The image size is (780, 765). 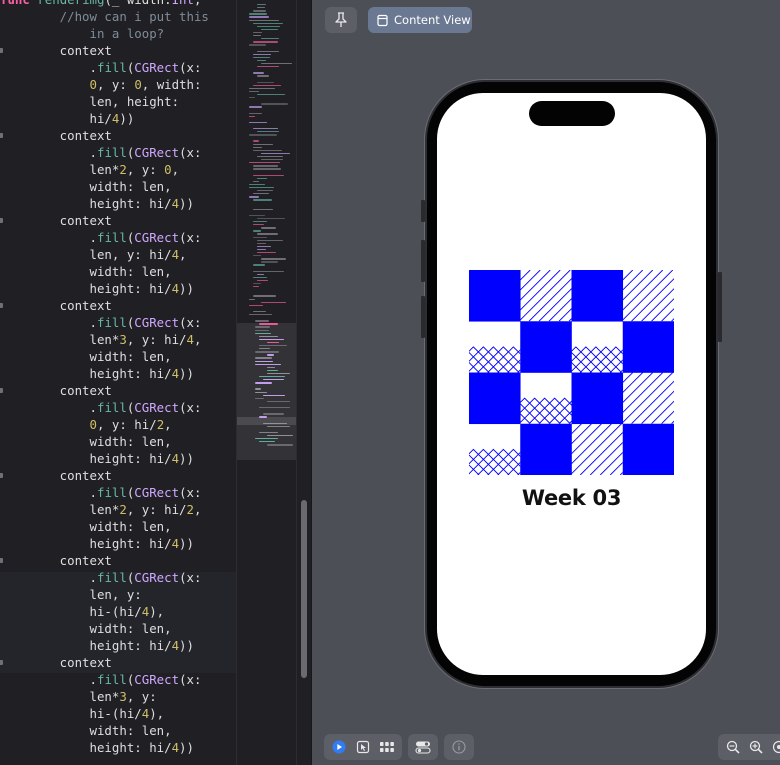 What do you see at coordinates (118, 509) in the screenshot?
I see `code-line: len*2, y: hi/2,` at bounding box center [118, 509].